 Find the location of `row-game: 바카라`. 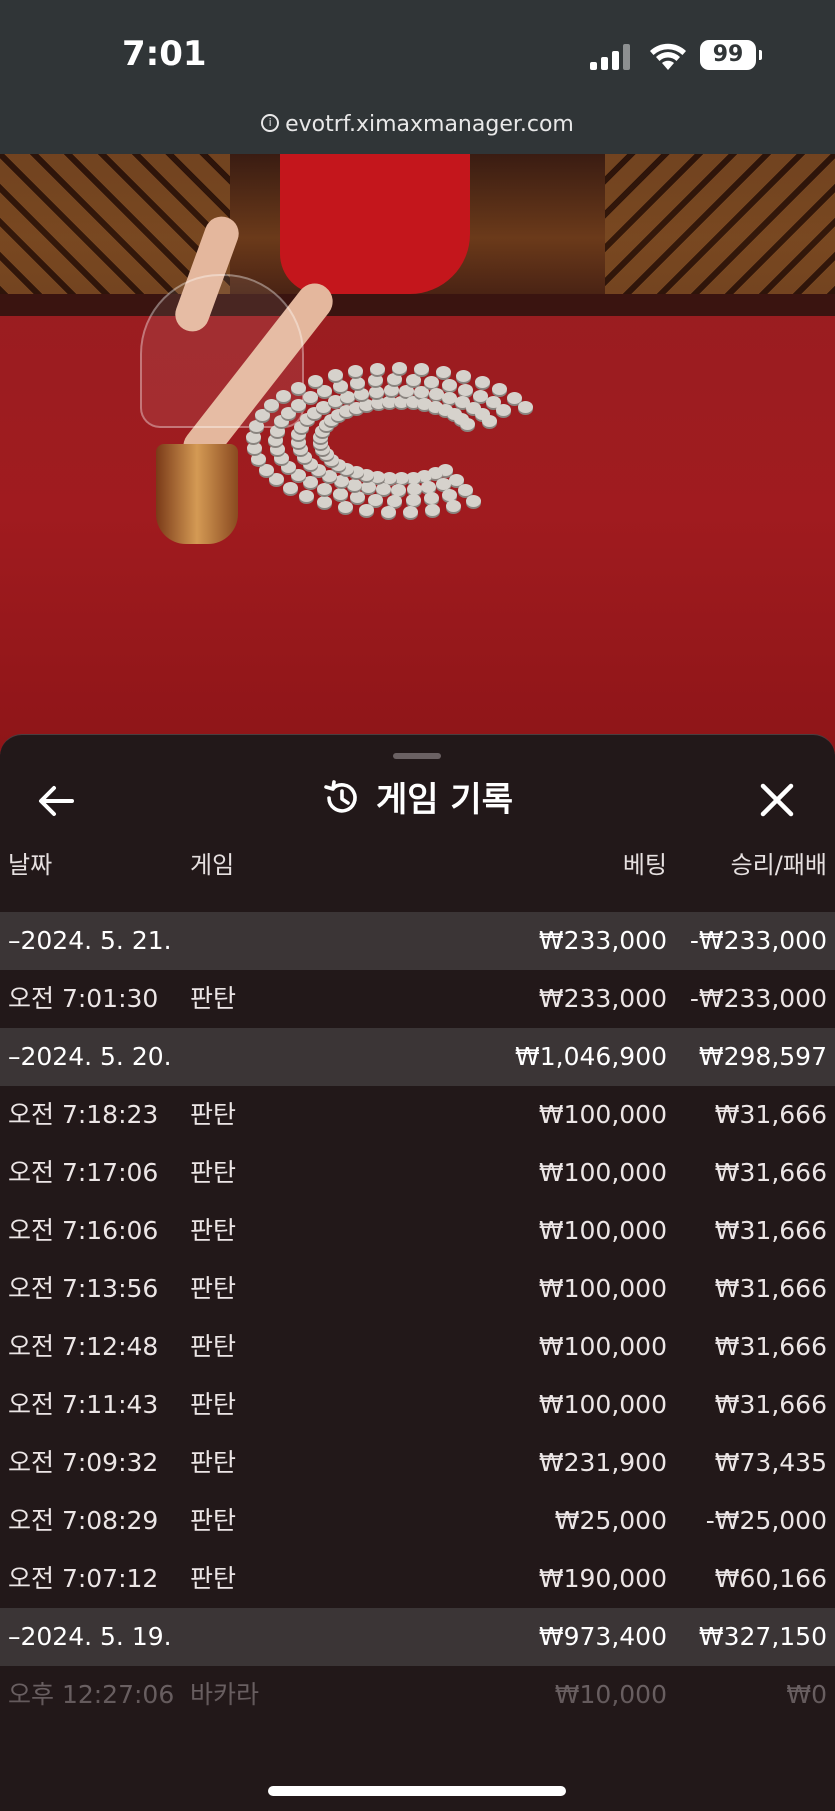

row-game: 바카라 is located at coordinates (225, 1694).